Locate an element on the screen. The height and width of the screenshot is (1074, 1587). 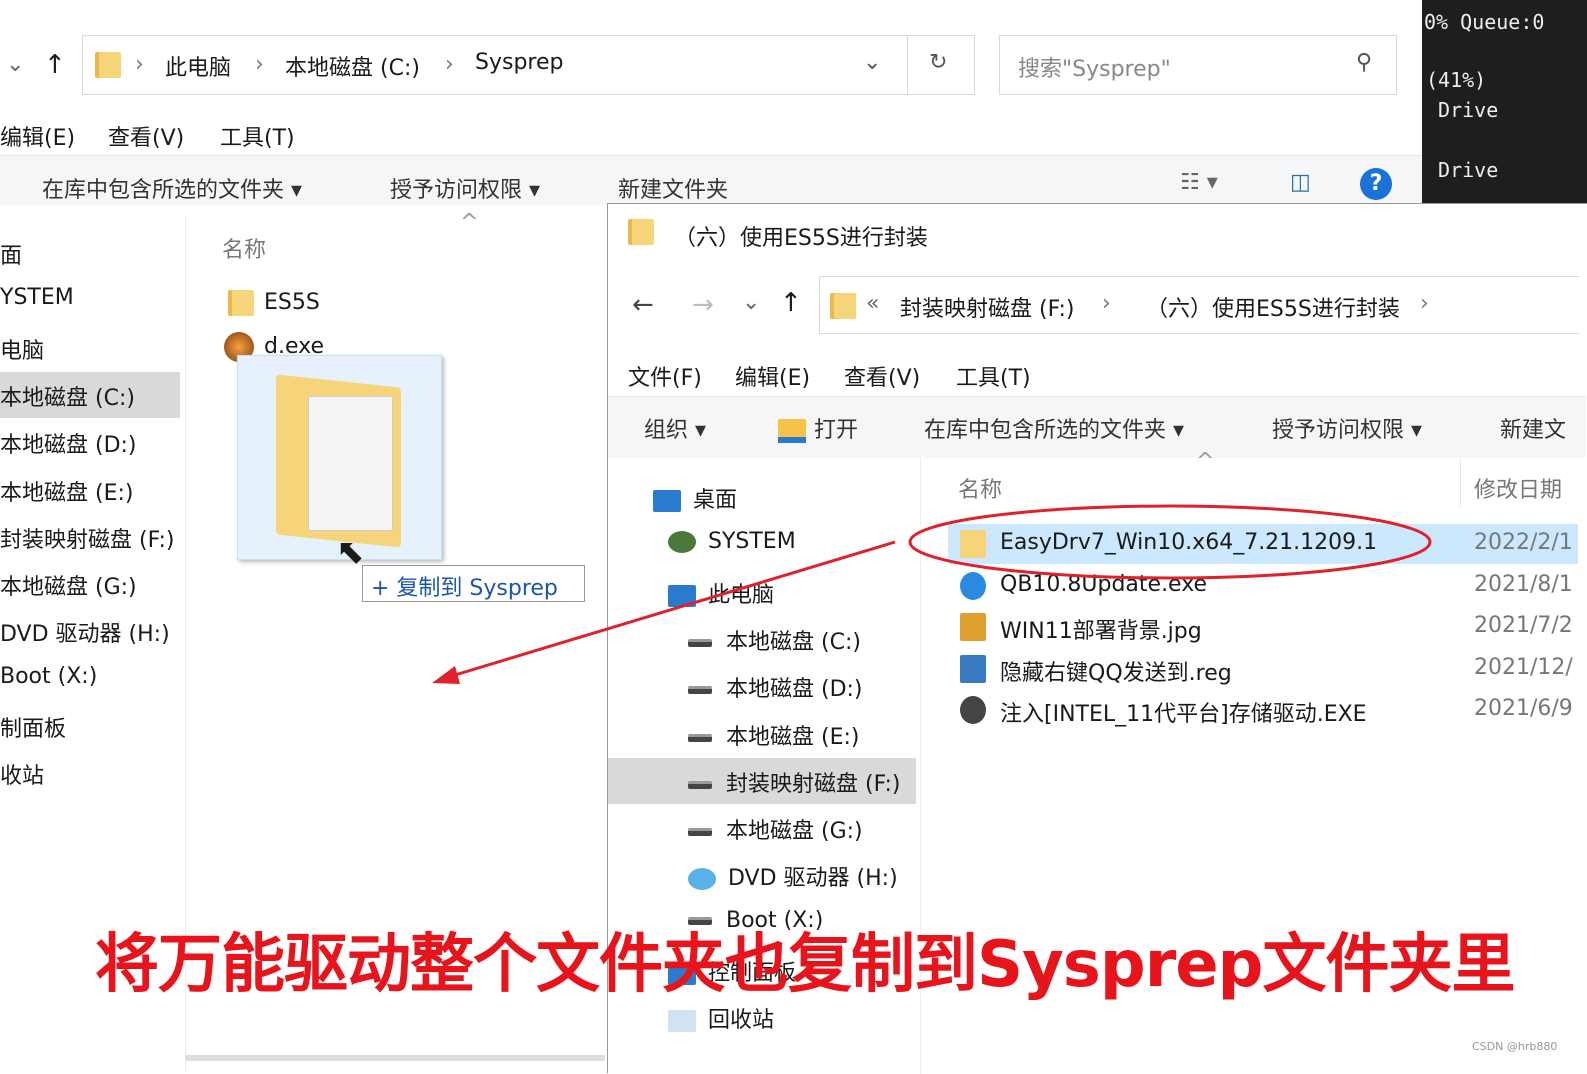
watermark: CSDN @hrb880 is located at coordinates (1515, 1046).